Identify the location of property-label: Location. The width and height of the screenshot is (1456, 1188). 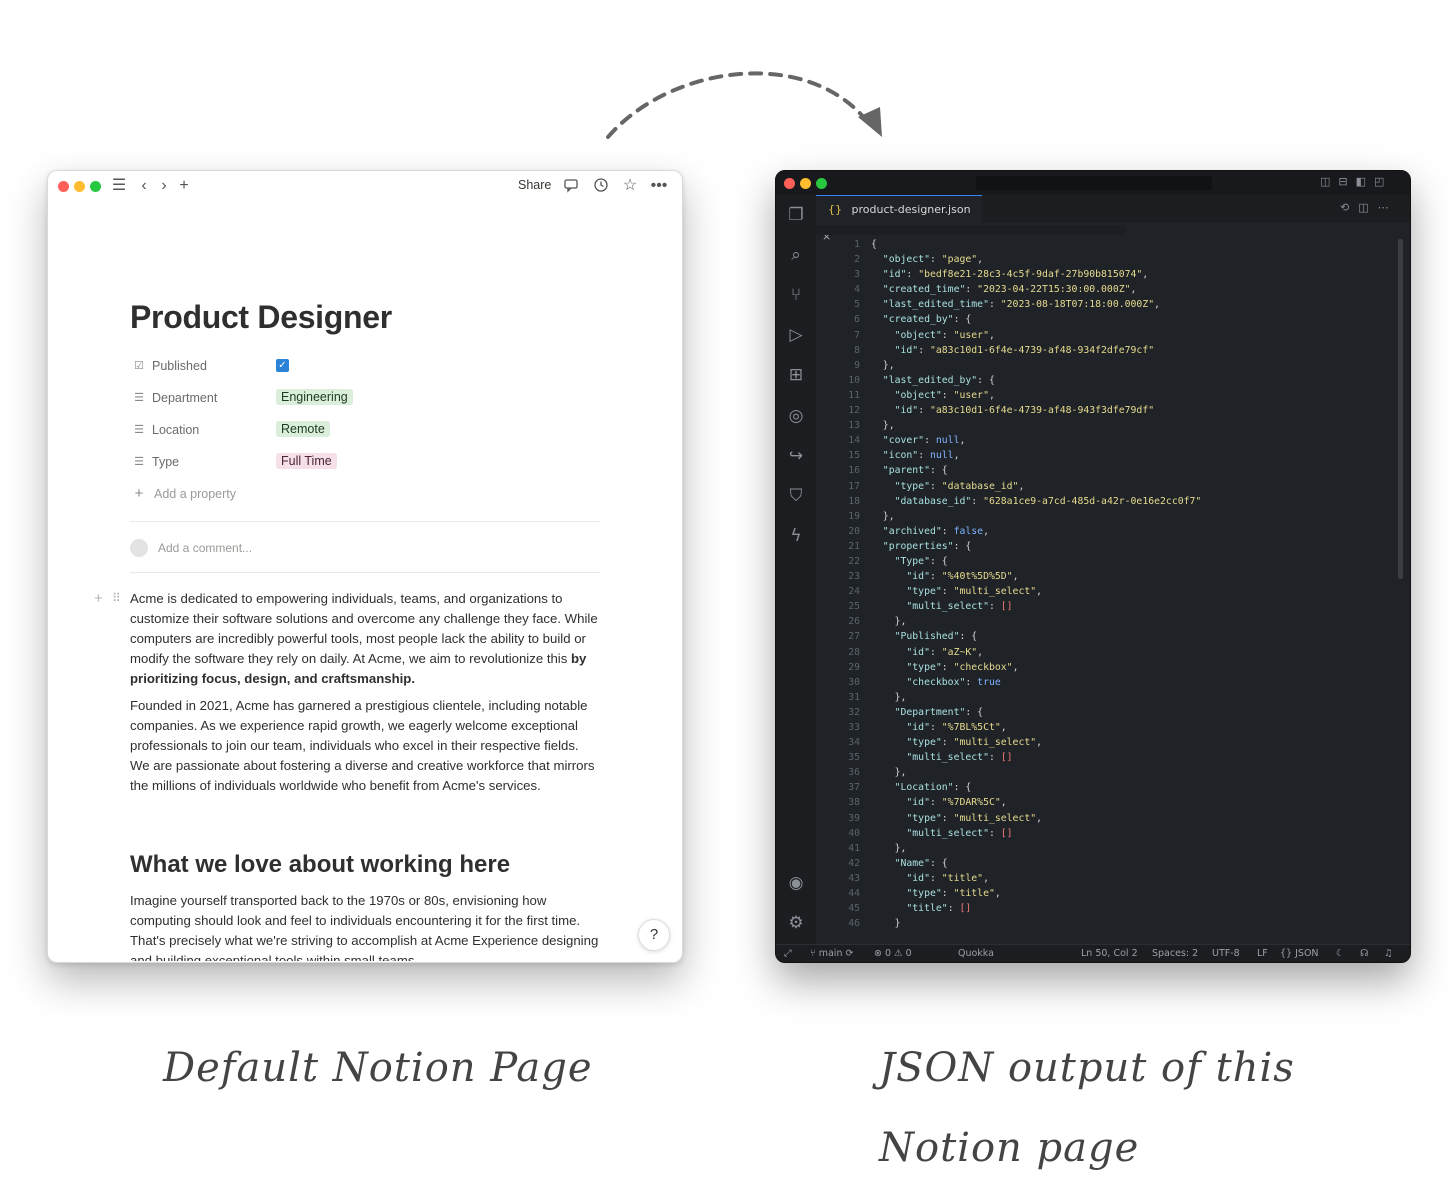
(176, 430).